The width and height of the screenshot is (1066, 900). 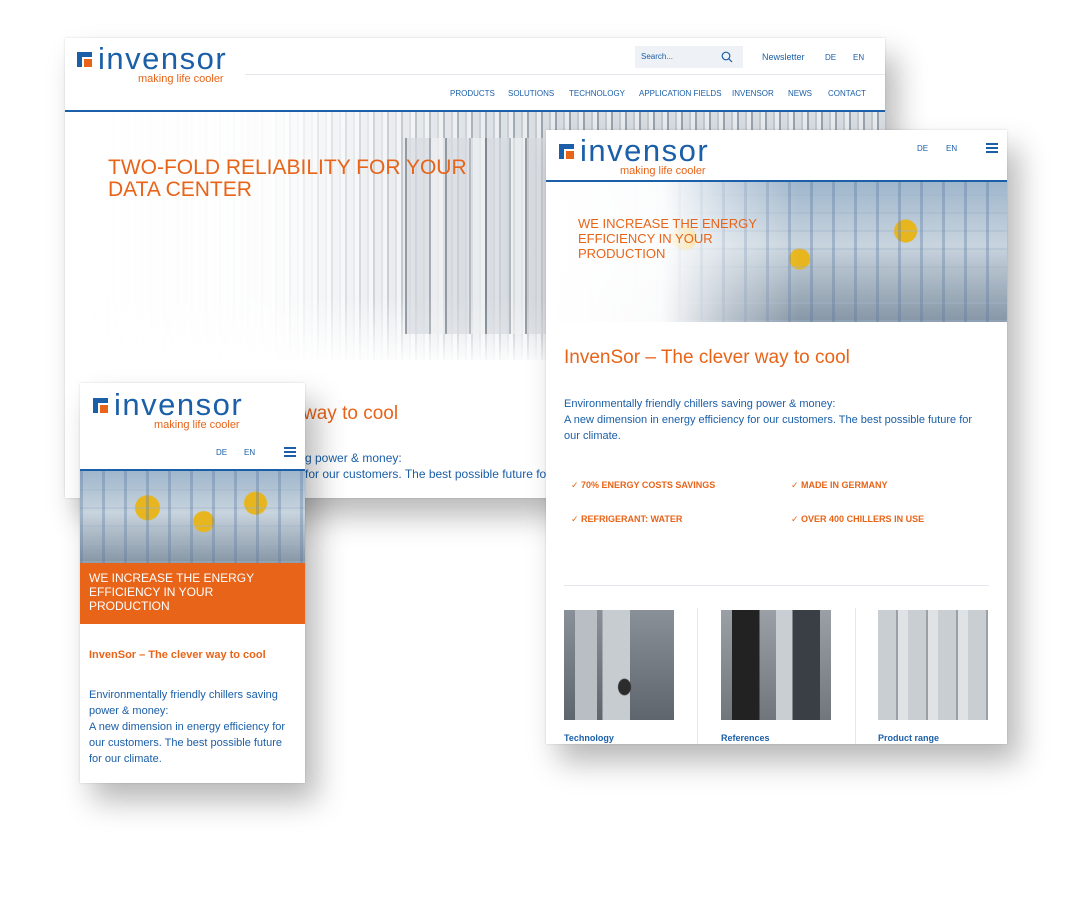 What do you see at coordinates (589, 738) in the screenshot?
I see `technology-tile-caption: Technology` at bounding box center [589, 738].